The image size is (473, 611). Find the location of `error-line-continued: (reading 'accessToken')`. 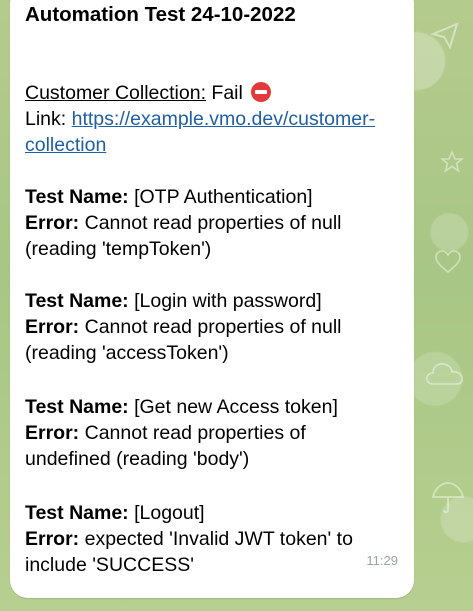

error-line-continued: (reading 'accessToken') is located at coordinates (127, 353).